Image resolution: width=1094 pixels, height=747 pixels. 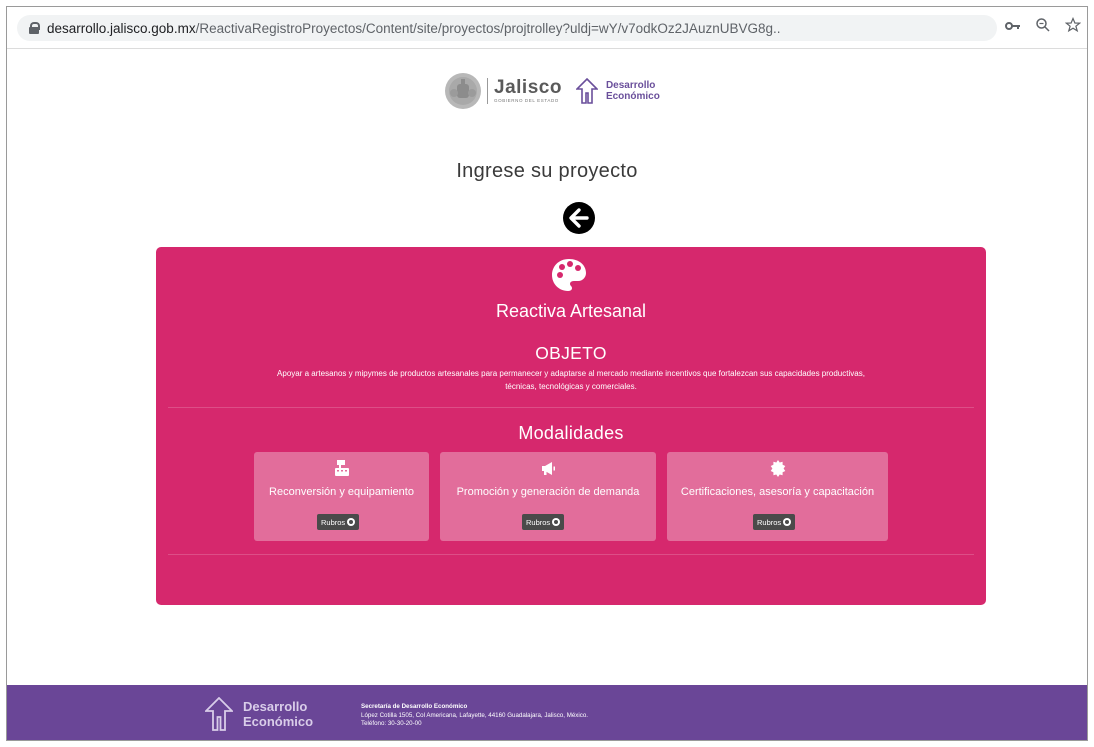 I want to click on modalidad-card-reconversion: Reconversión y equipamiento Rubros, so click(x=341, y=496).